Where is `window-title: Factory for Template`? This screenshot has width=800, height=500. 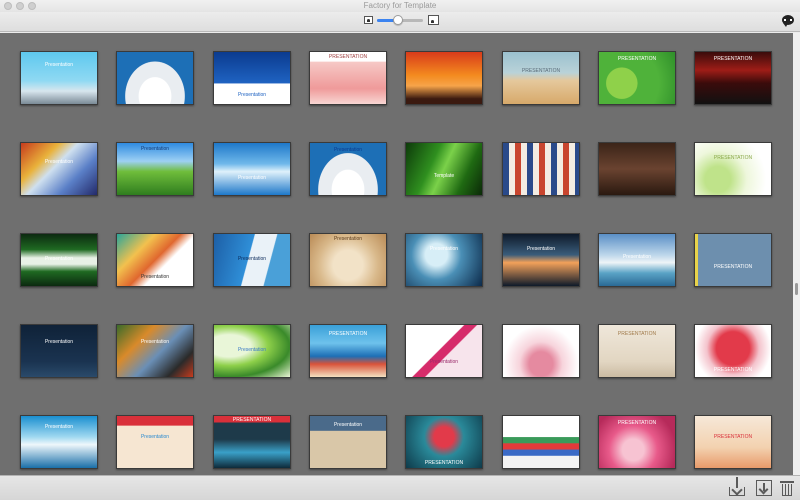
window-title: Factory for Template is located at coordinates (400, 5).